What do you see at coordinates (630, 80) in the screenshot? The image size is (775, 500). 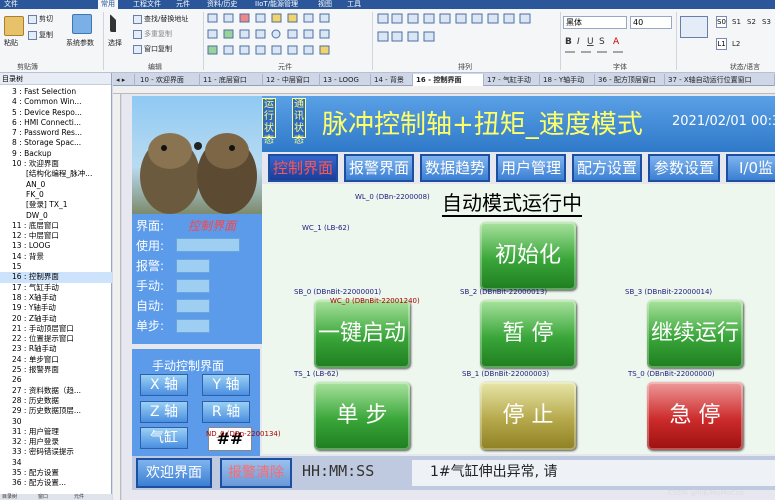 I see `window-tab: 36 - 配方顶层窗口` at bounding box center [630, 80].